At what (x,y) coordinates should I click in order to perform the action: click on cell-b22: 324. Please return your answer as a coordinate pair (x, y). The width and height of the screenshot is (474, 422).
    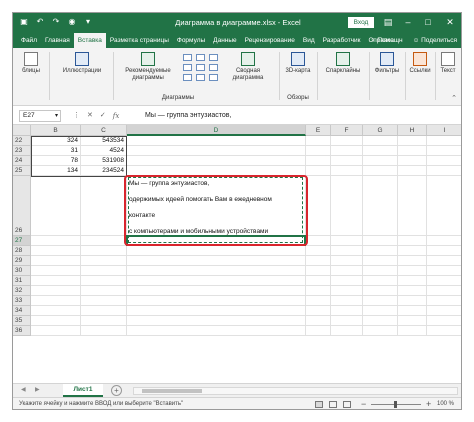
    Looking at the image, I should click on (54, 141).